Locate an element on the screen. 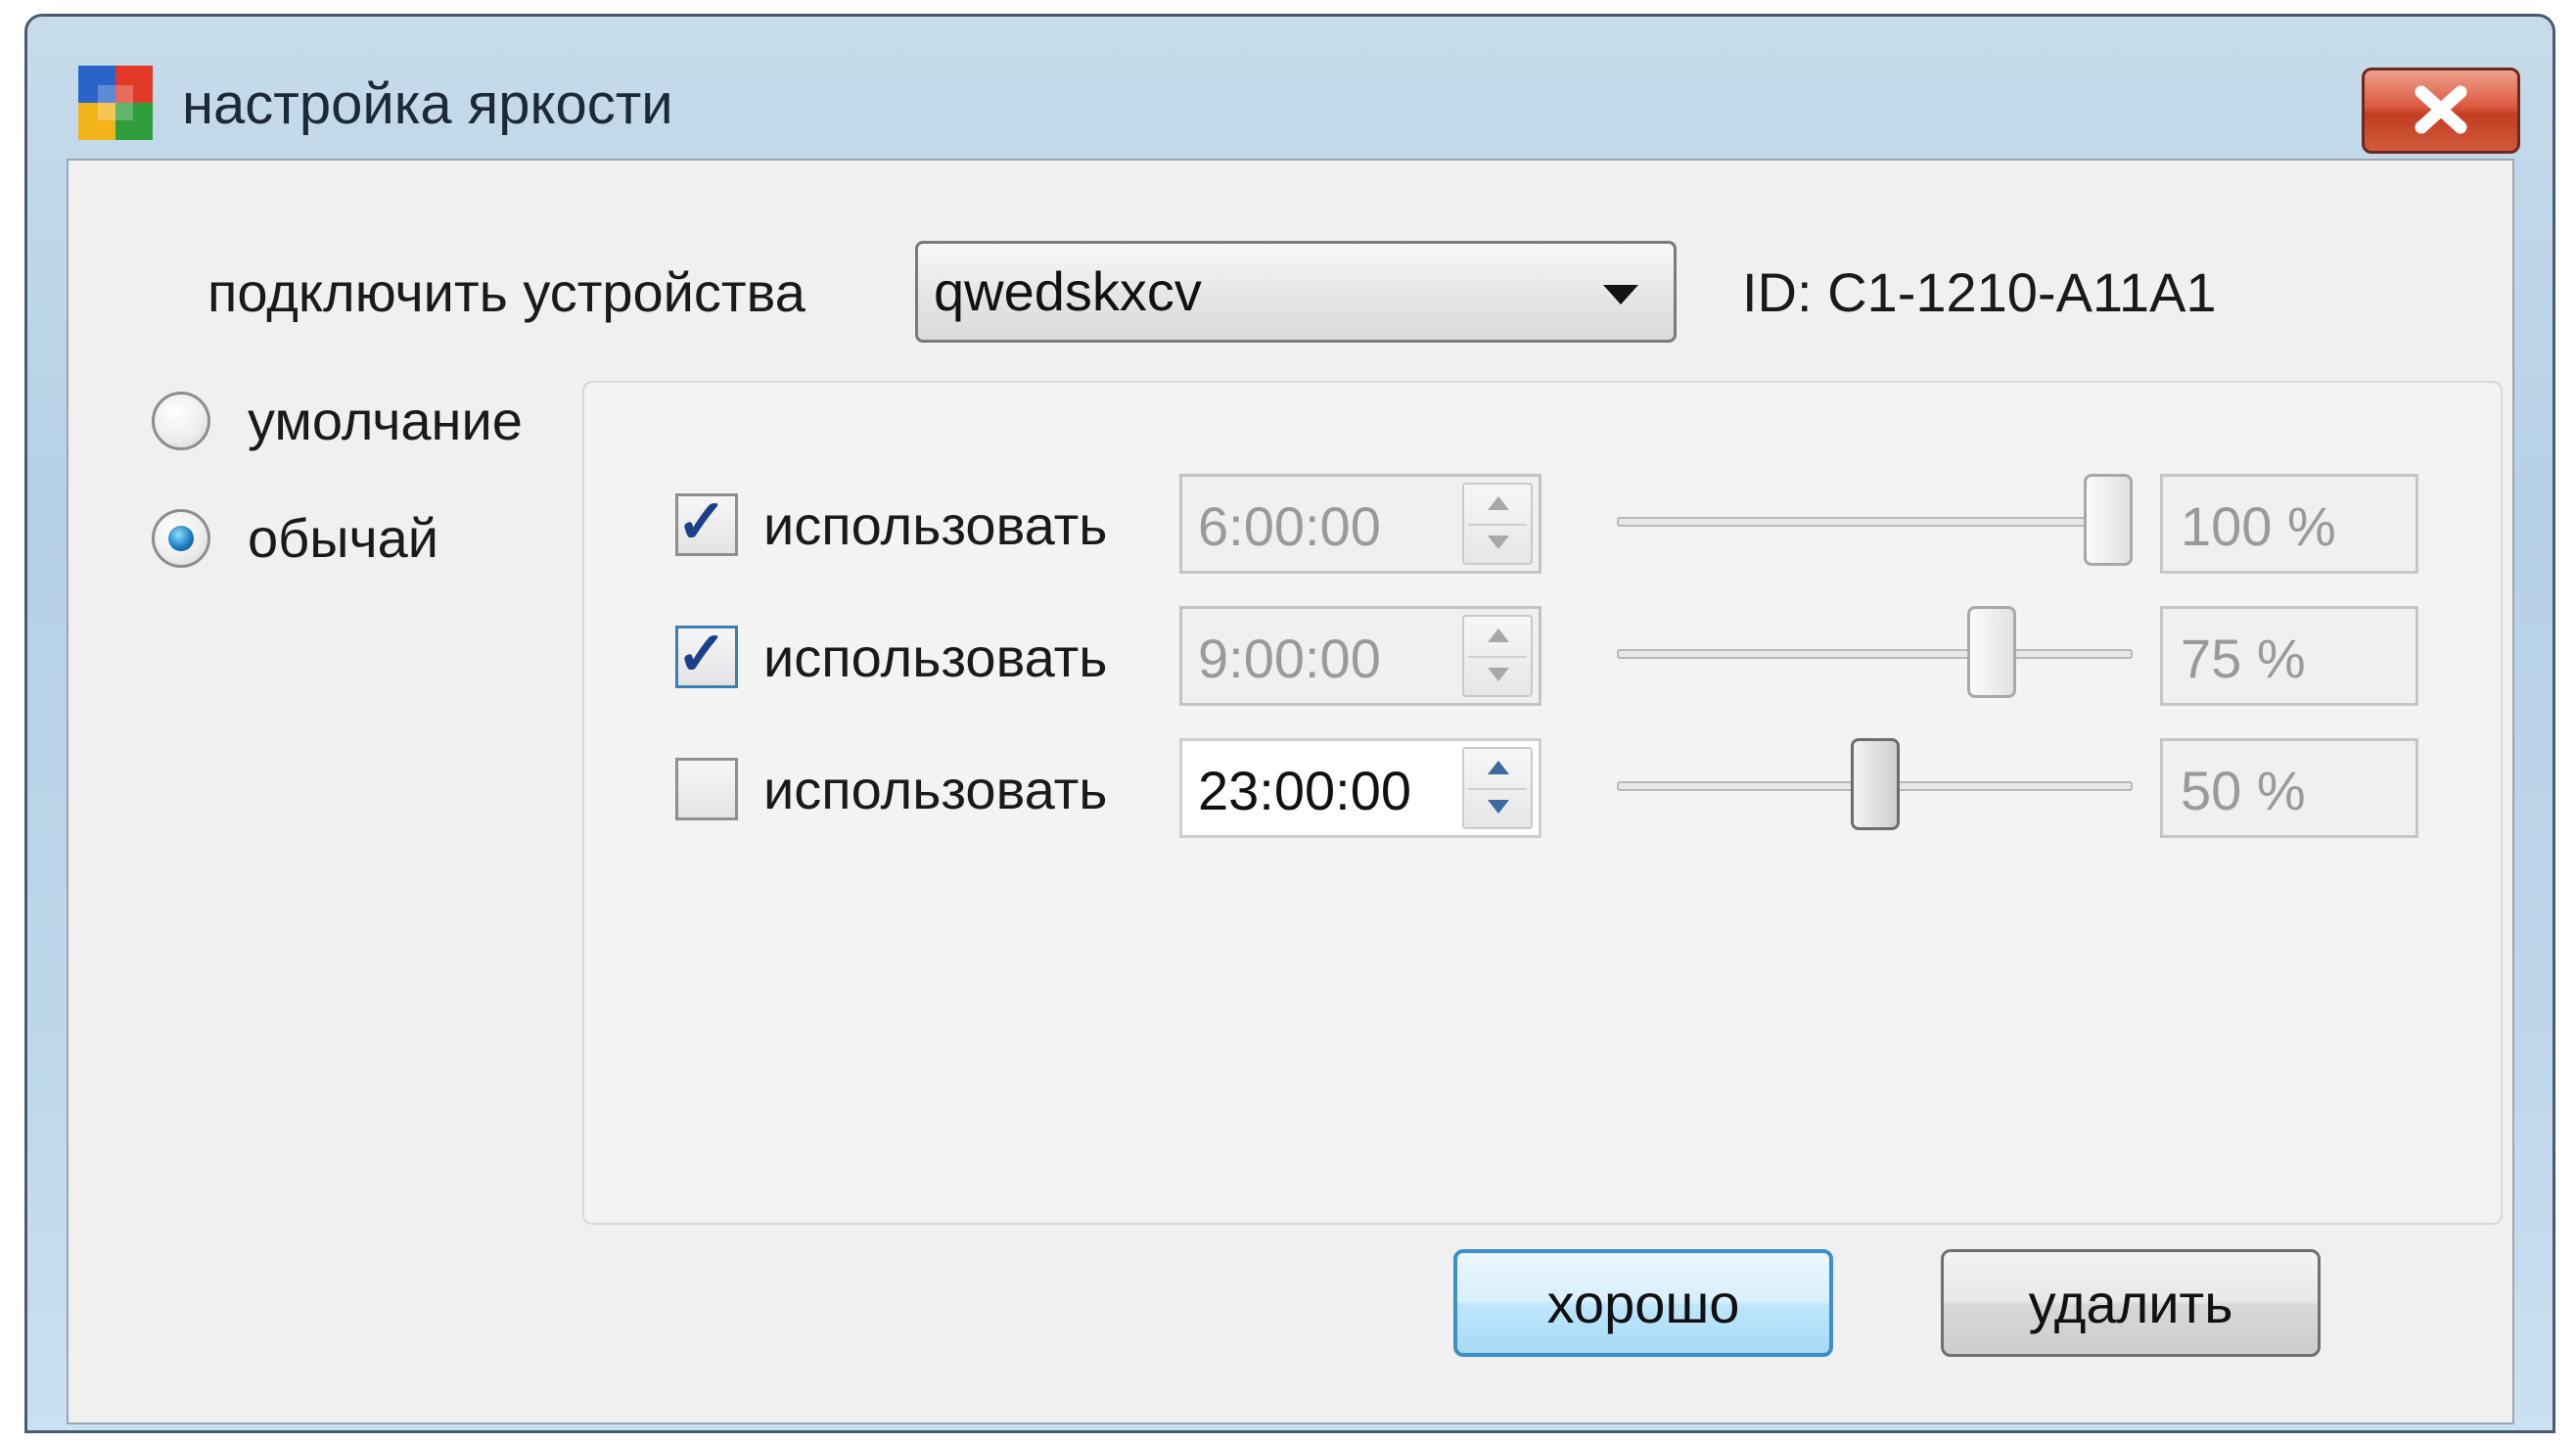 Image resolution: width=2576 pixels, height=1444 pixels. title-bar: настройка яркости is located at coordinates (1290, 85).